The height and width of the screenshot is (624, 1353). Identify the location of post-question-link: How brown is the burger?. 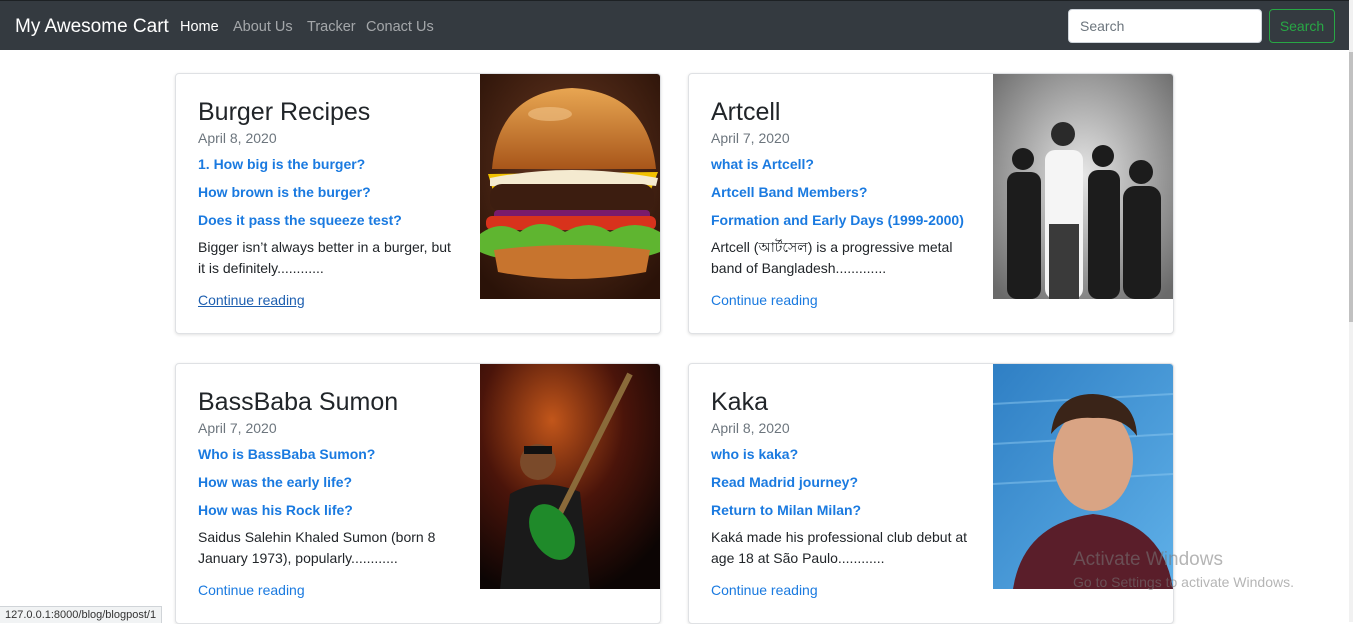
(329, 192).